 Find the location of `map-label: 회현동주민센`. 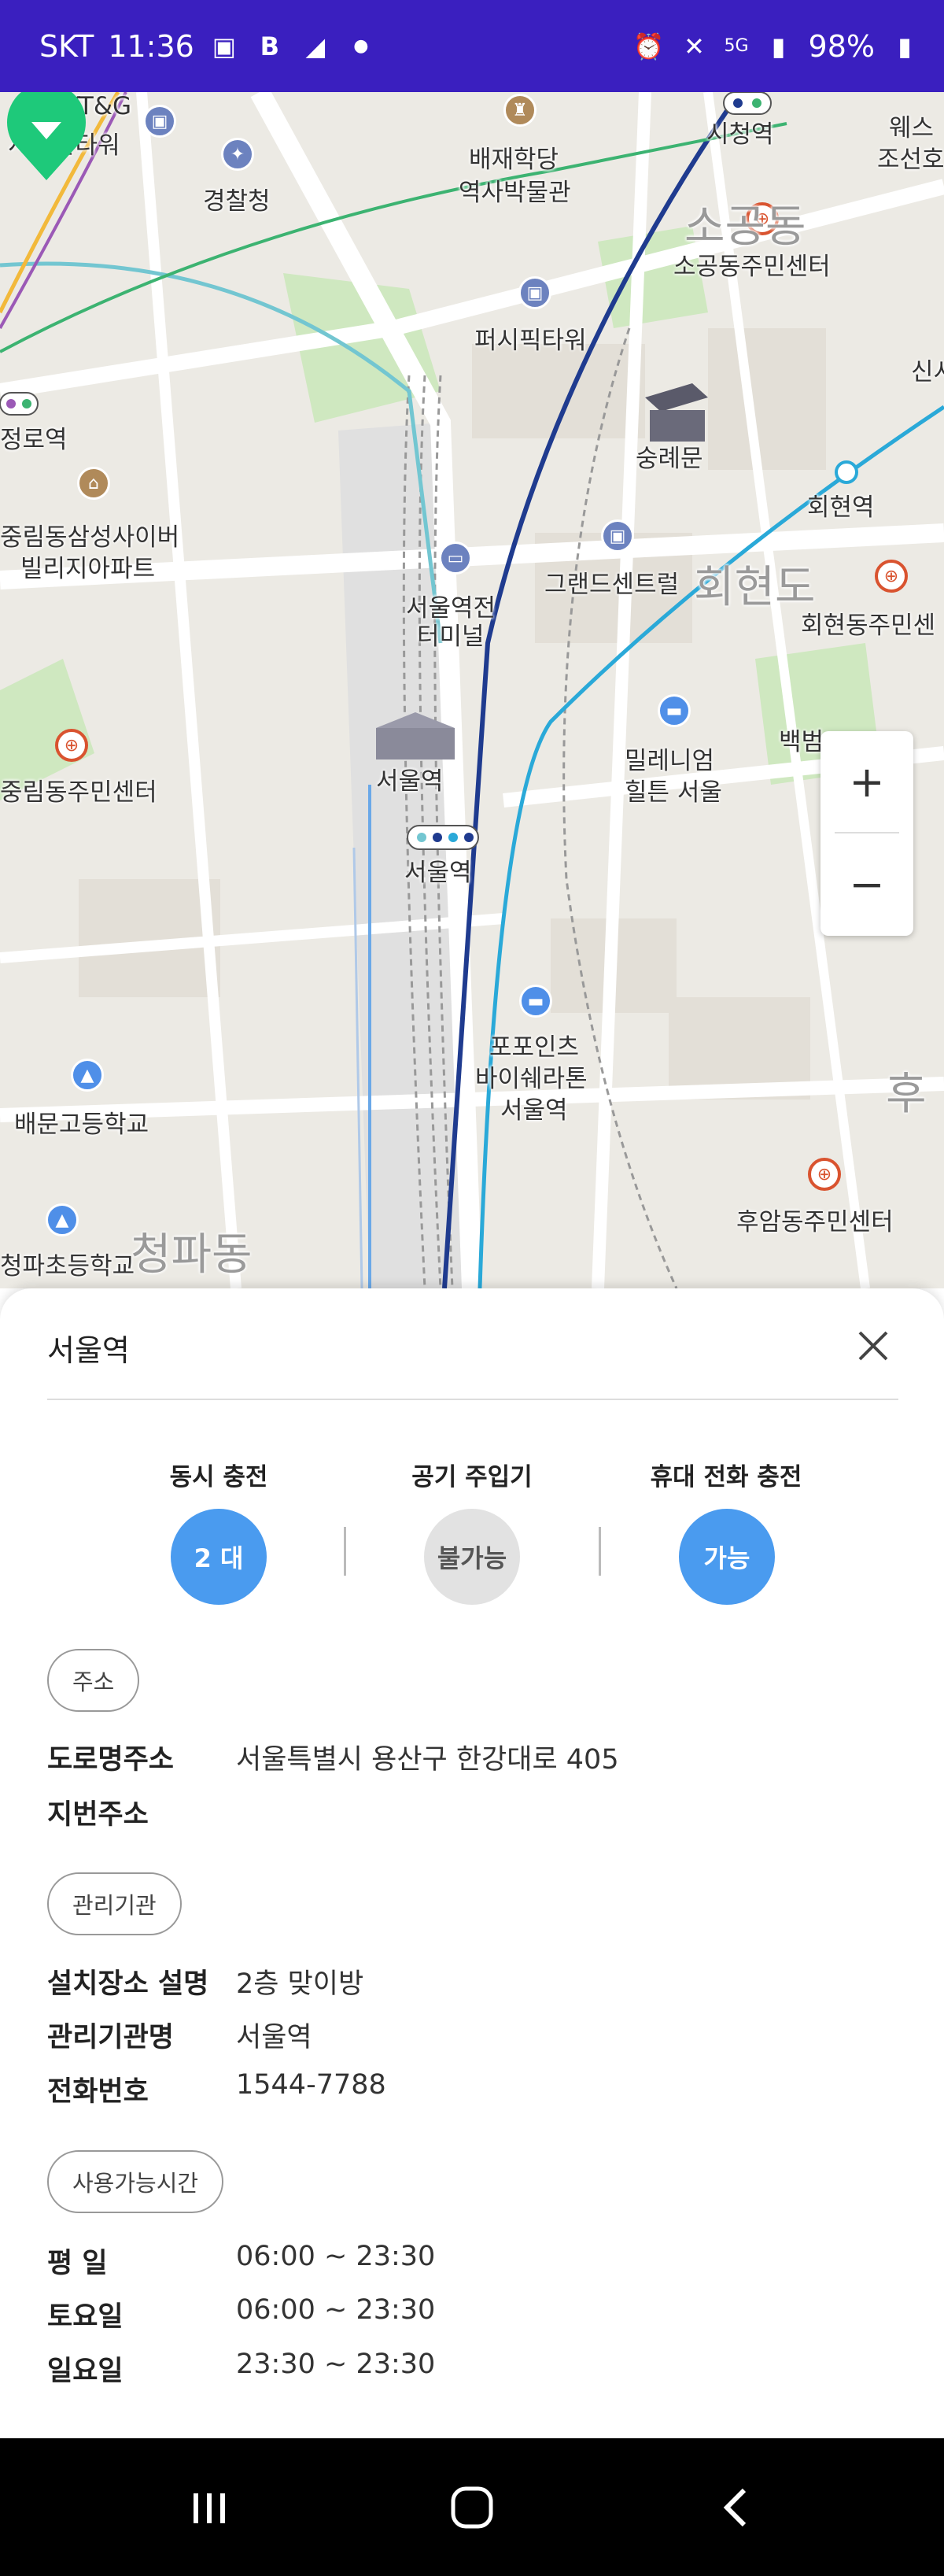

map-label: 회현동주민센 is located at coordinates (868, 626).